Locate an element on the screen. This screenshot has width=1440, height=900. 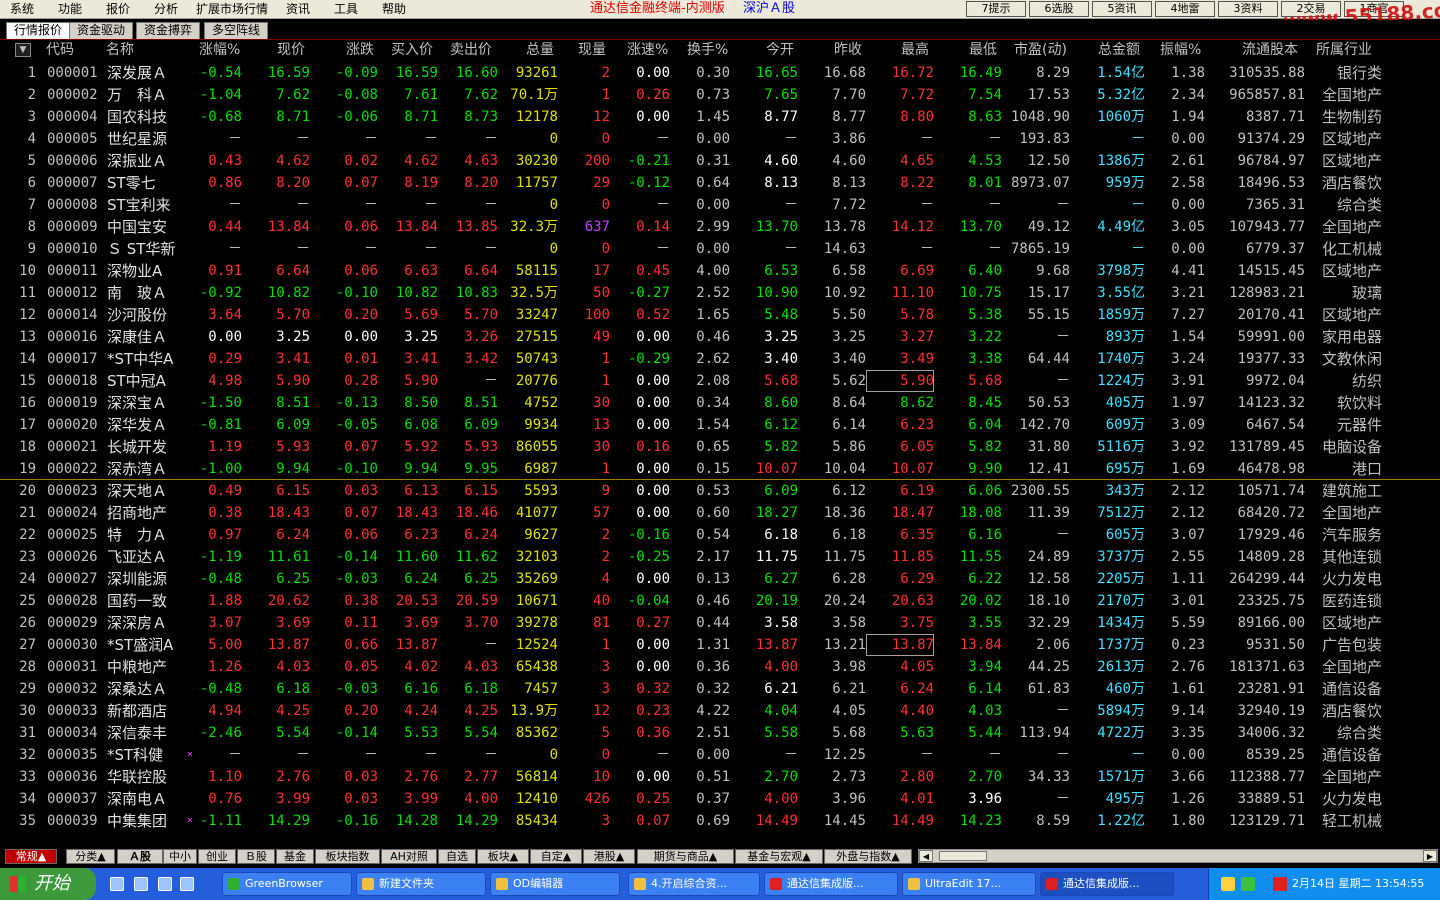
scroll-thumb is located at coordinates (963, 856).